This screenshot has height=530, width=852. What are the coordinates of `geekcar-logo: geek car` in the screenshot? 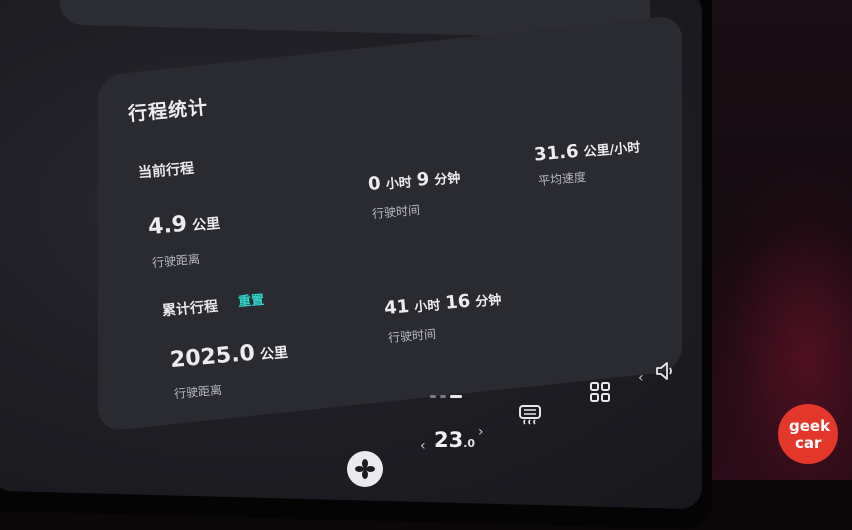 It's located at (808, 434).